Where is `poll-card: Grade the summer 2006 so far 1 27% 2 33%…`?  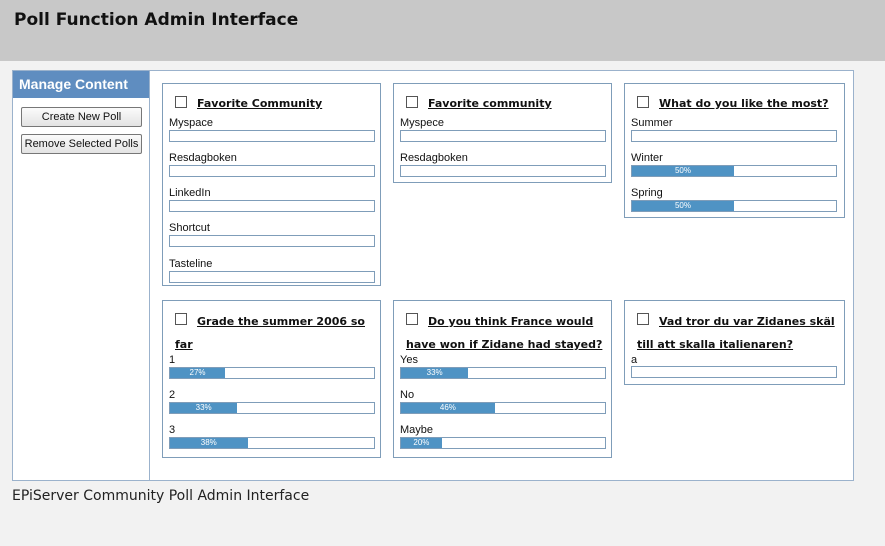
poll-card: Grade the summer 2006 so far 1 27% 2 33%… is located at coordinates (271, 379).